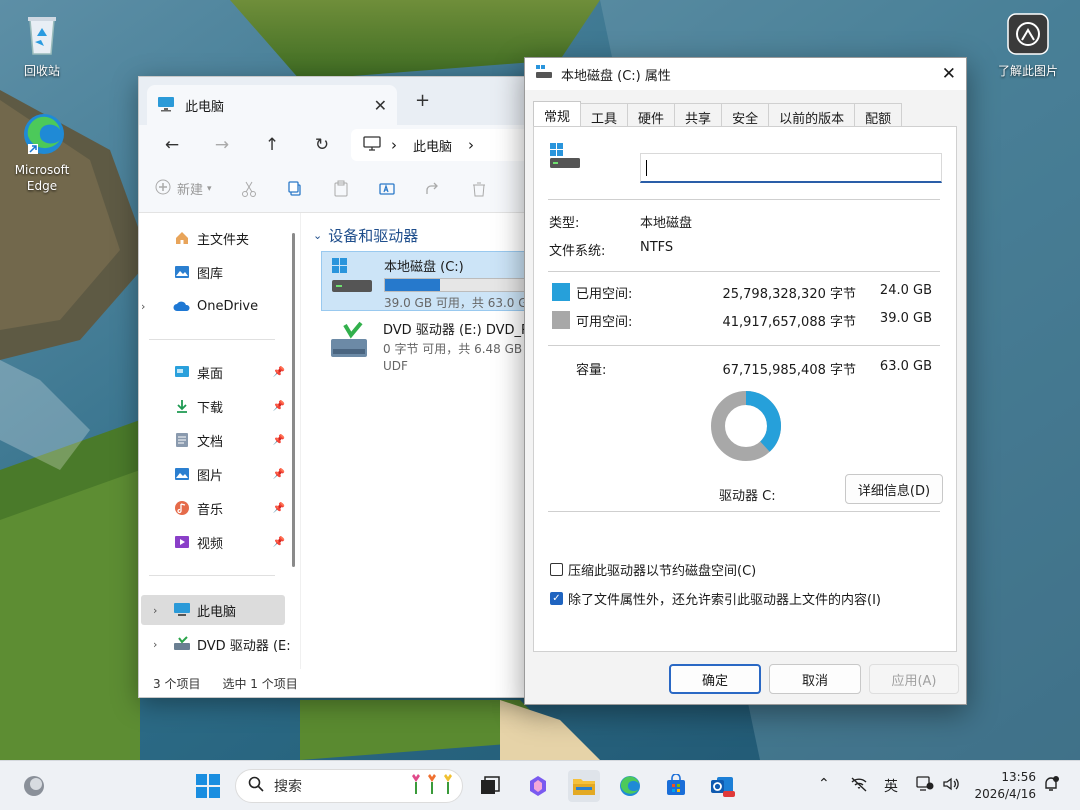 The width and height of the screenshot is (1080, 810). Describe the element at coordinates (556, 569) in the screenshot. I see `checkbox-box` at that location.